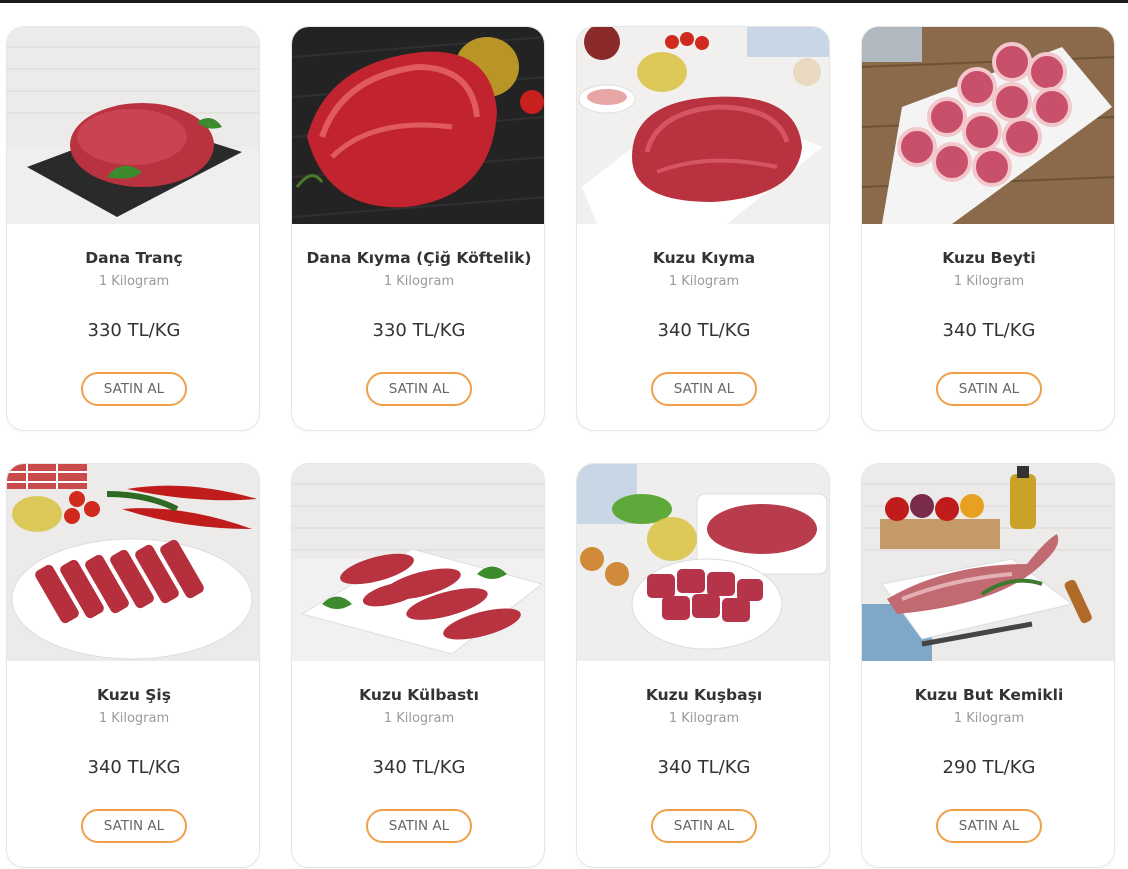  What do you see at coordinates (418, 695) in the screenshot?
I see `product-title: Kuzu Külbastı` at bounding box center [418, 695].